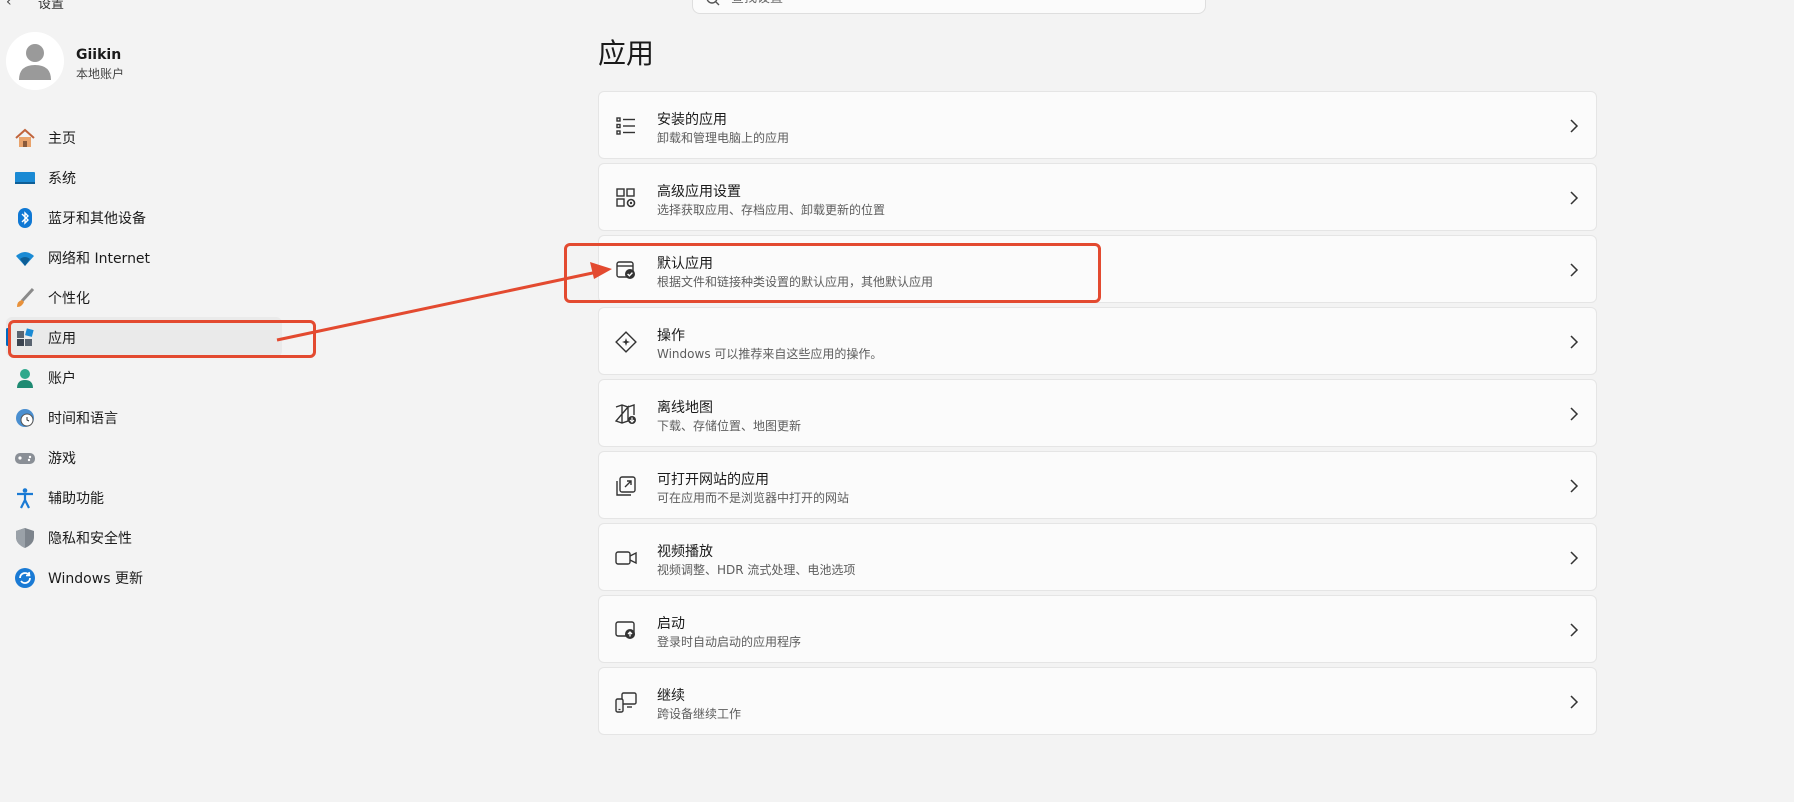 Image resolution: width=1794 pixels, height=802 pixels. I want to click on card-actions: 操作 Windows 可以推荐来自这些应用的操作。, so click(1097, 341).